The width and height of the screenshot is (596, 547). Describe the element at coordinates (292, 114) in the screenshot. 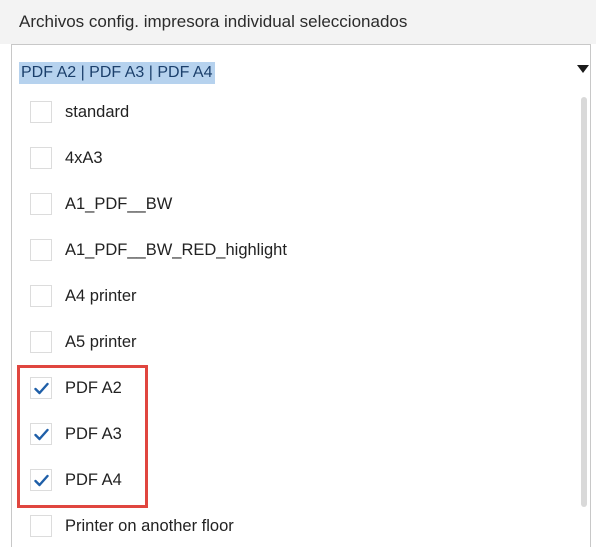

I see `option-standard: standard` at that location.